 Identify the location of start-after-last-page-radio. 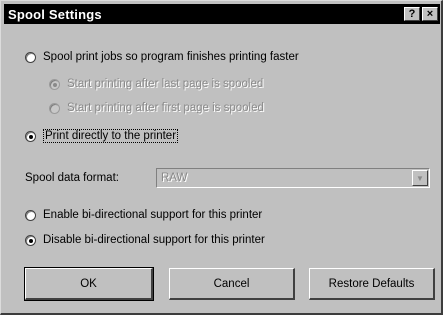
(54, 84).